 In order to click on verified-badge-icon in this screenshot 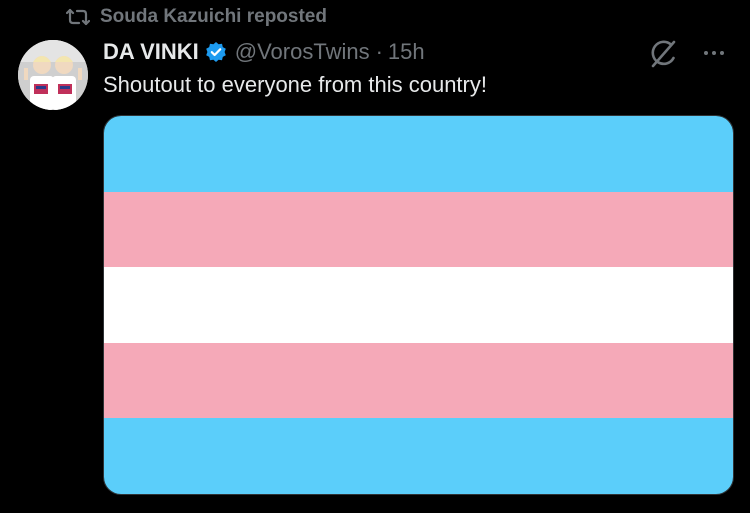, I will do `click(216, 52)`.